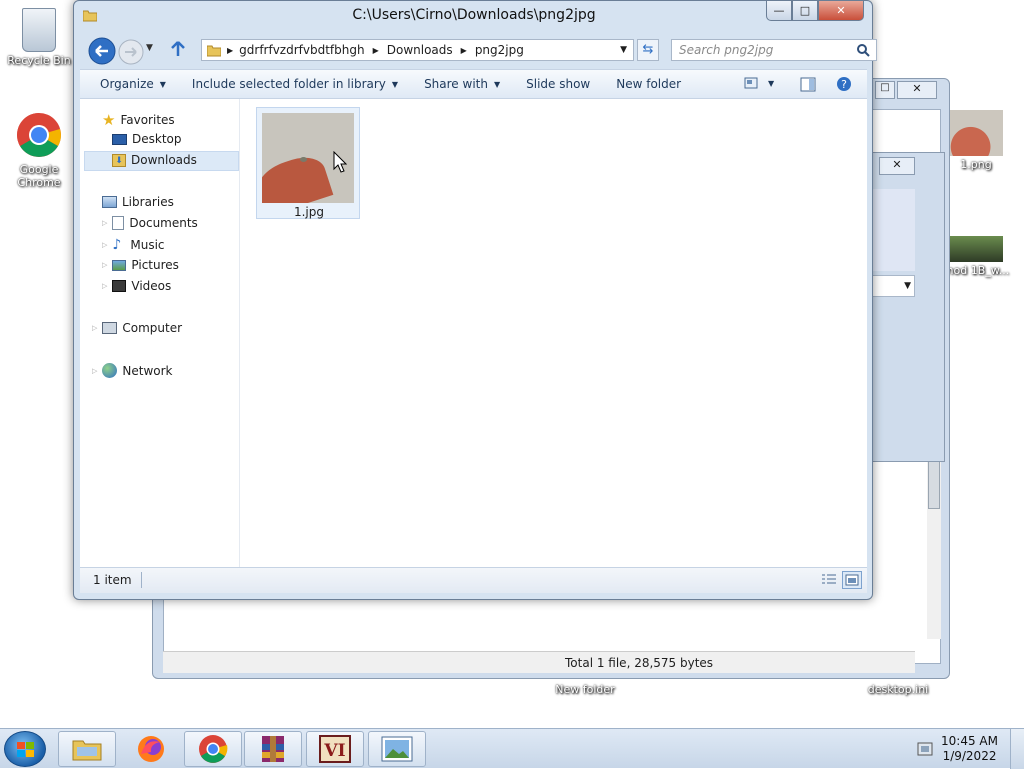  What do you see at coordinates (841, 11) in the screenshot?
I see `close-button: ✕` at bounding box center [841, 11].